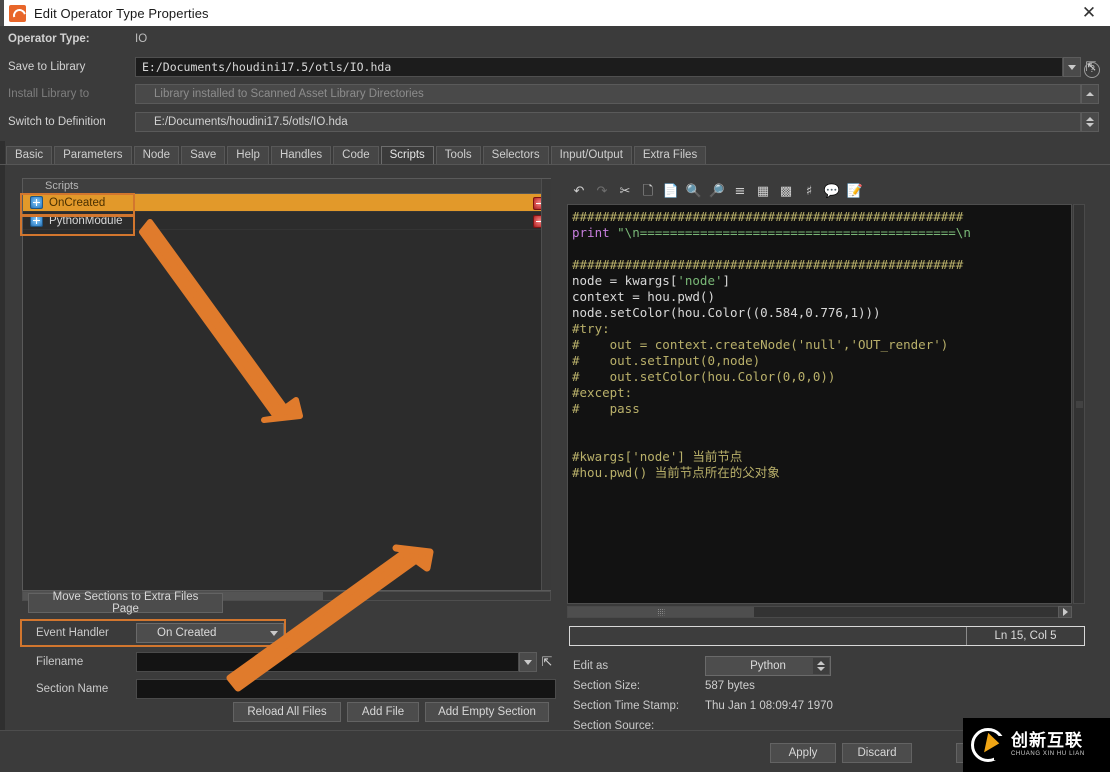 The width and height of the screenshot is (1110, 772). I want to click on discard-button: Discard, so click(877, 753).